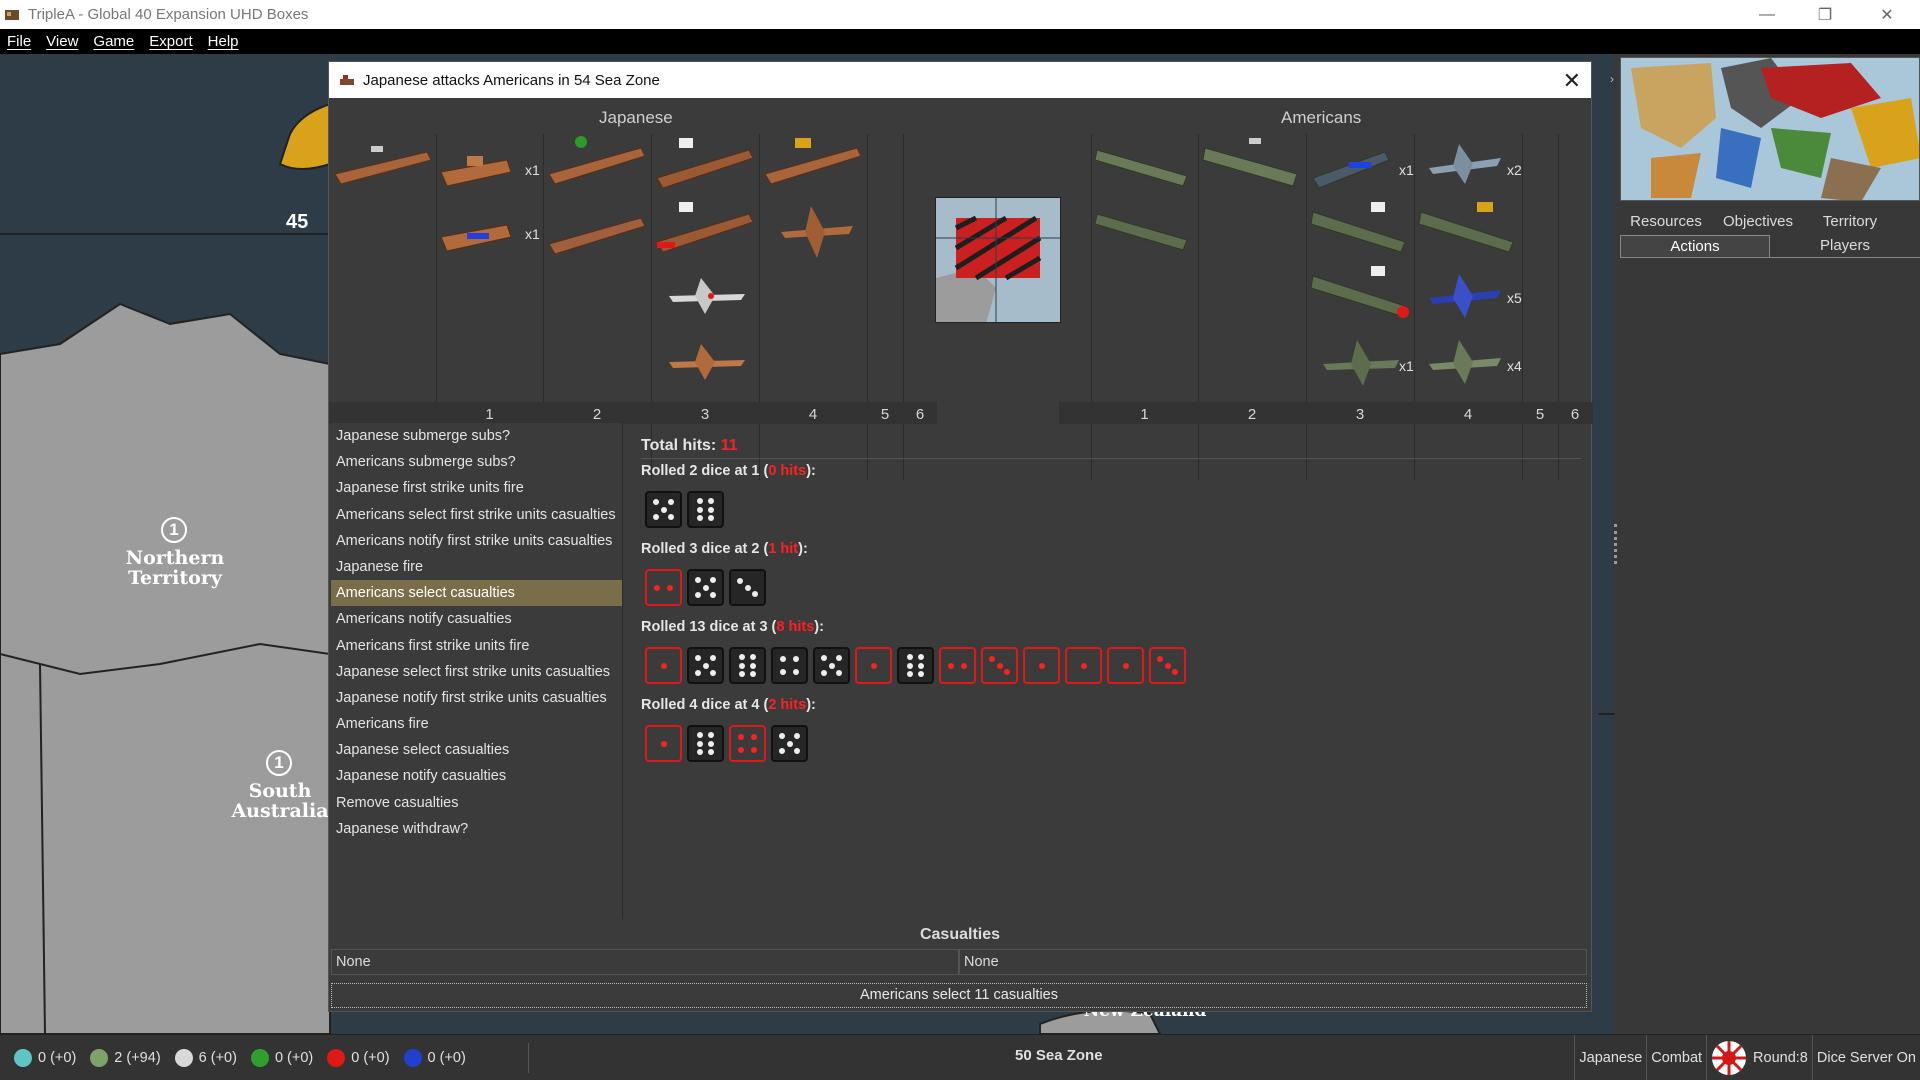  I want to click on defender-col-5: 5, so click(1540, 414).